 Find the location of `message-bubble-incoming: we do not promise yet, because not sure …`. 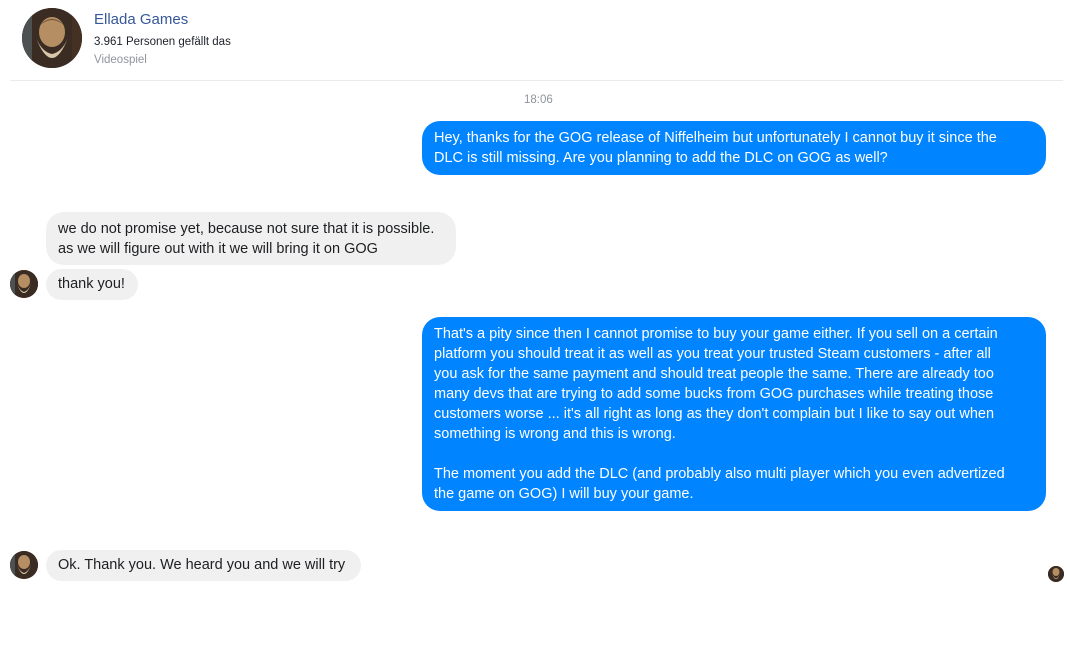

message-bubble-incoming: we do not promise yet, because not sure … is located at coordinates (251, 238).